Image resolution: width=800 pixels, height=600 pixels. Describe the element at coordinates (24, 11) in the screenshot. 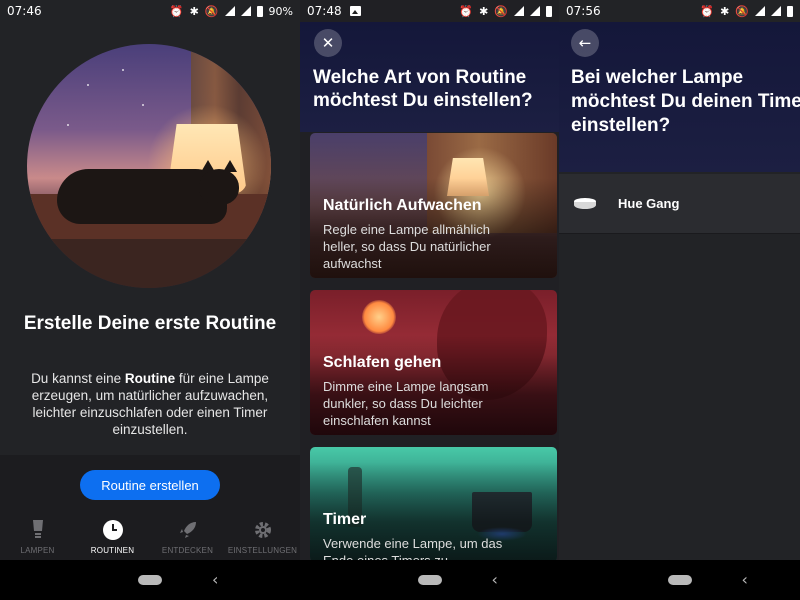

I see `status-time: 07:46` at that location.